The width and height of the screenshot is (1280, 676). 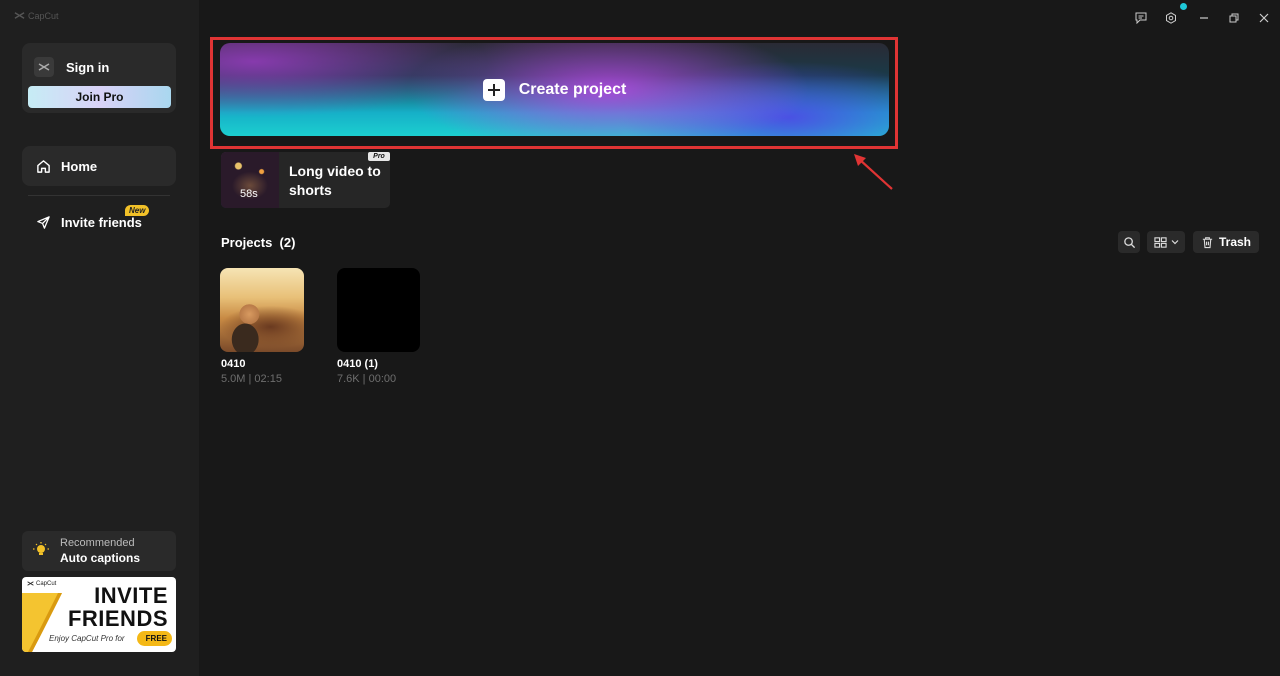 What do you see at coordinates (101, 222) in the screenshot?
I see `sidebar-item-label: Invite friends` at bounding box center [101, 222].